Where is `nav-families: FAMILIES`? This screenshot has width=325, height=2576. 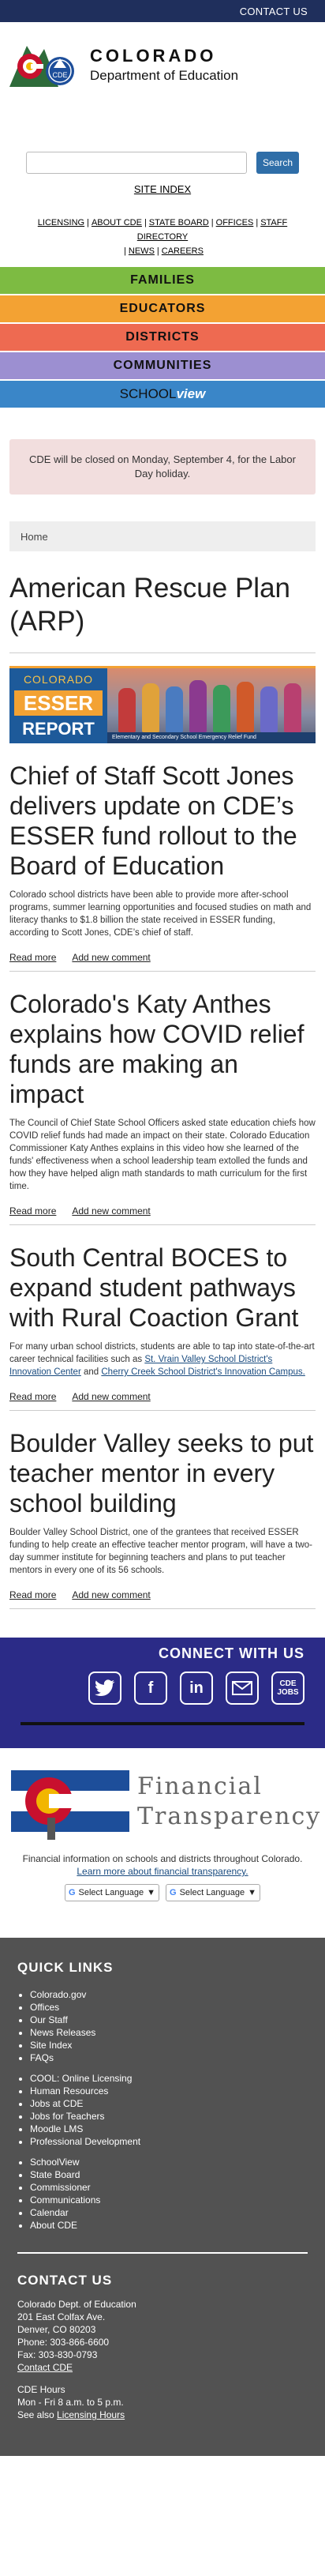
nav-families: FAMILIES is located at coordinates (162, 281).